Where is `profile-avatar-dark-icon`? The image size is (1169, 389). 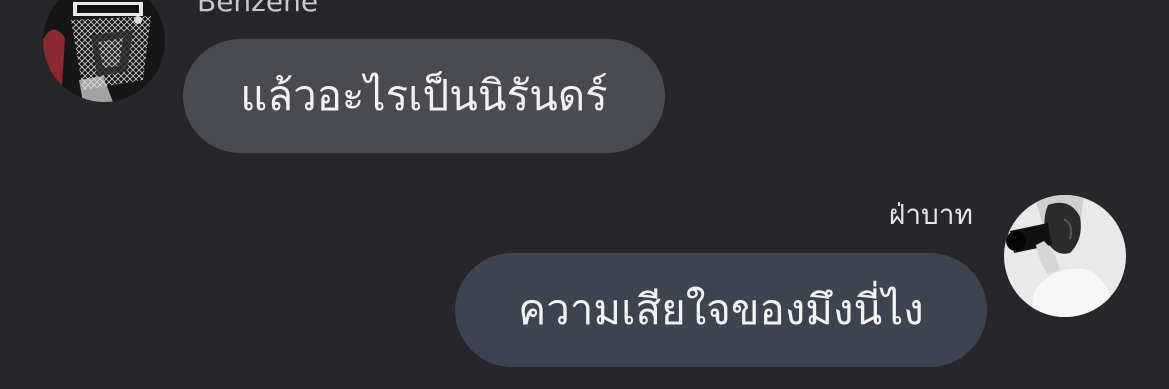 profile-avatar-dark-icon is located at coordinates (104, 51).